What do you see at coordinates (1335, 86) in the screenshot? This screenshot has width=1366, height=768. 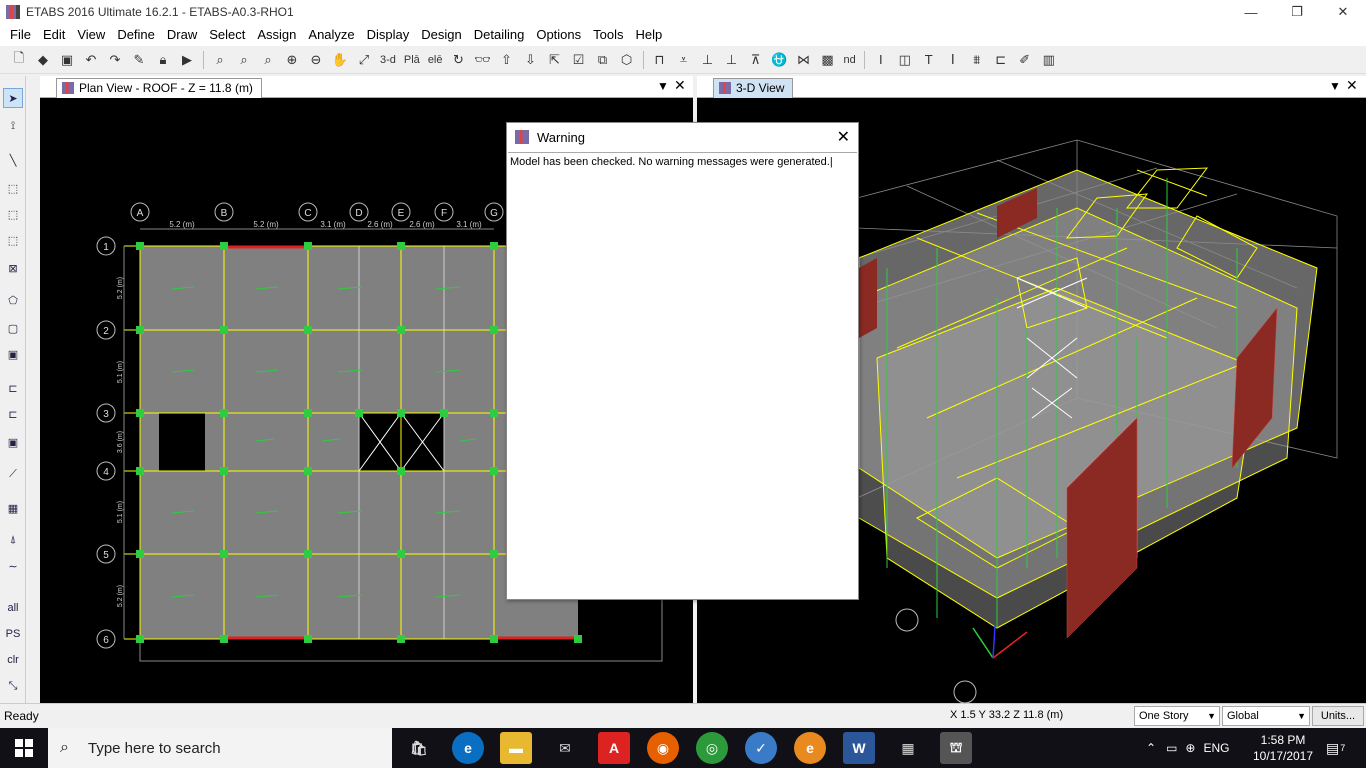 I see `3d-view-dropdown-icon: ▼` at bounding box center [1335, 86].